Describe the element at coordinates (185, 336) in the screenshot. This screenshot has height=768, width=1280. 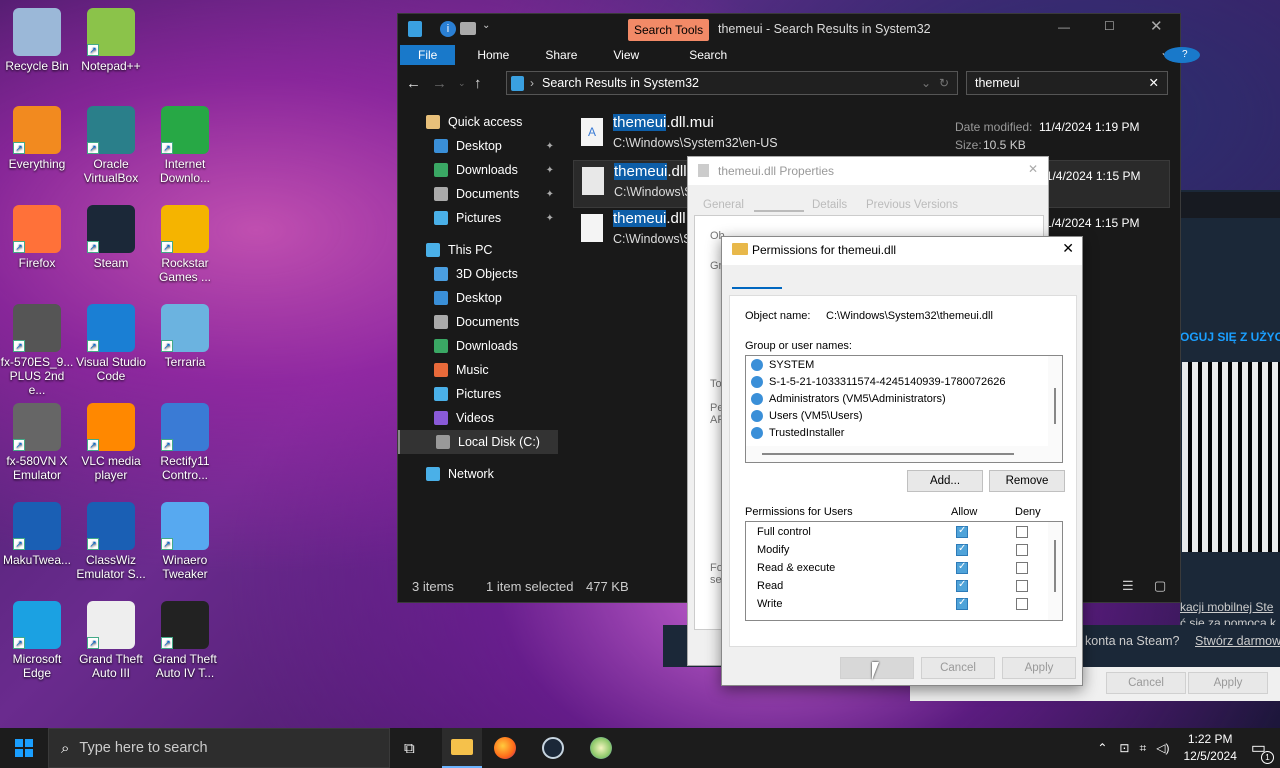
I see `desktop-icon: ↗ Terraria` at that location.